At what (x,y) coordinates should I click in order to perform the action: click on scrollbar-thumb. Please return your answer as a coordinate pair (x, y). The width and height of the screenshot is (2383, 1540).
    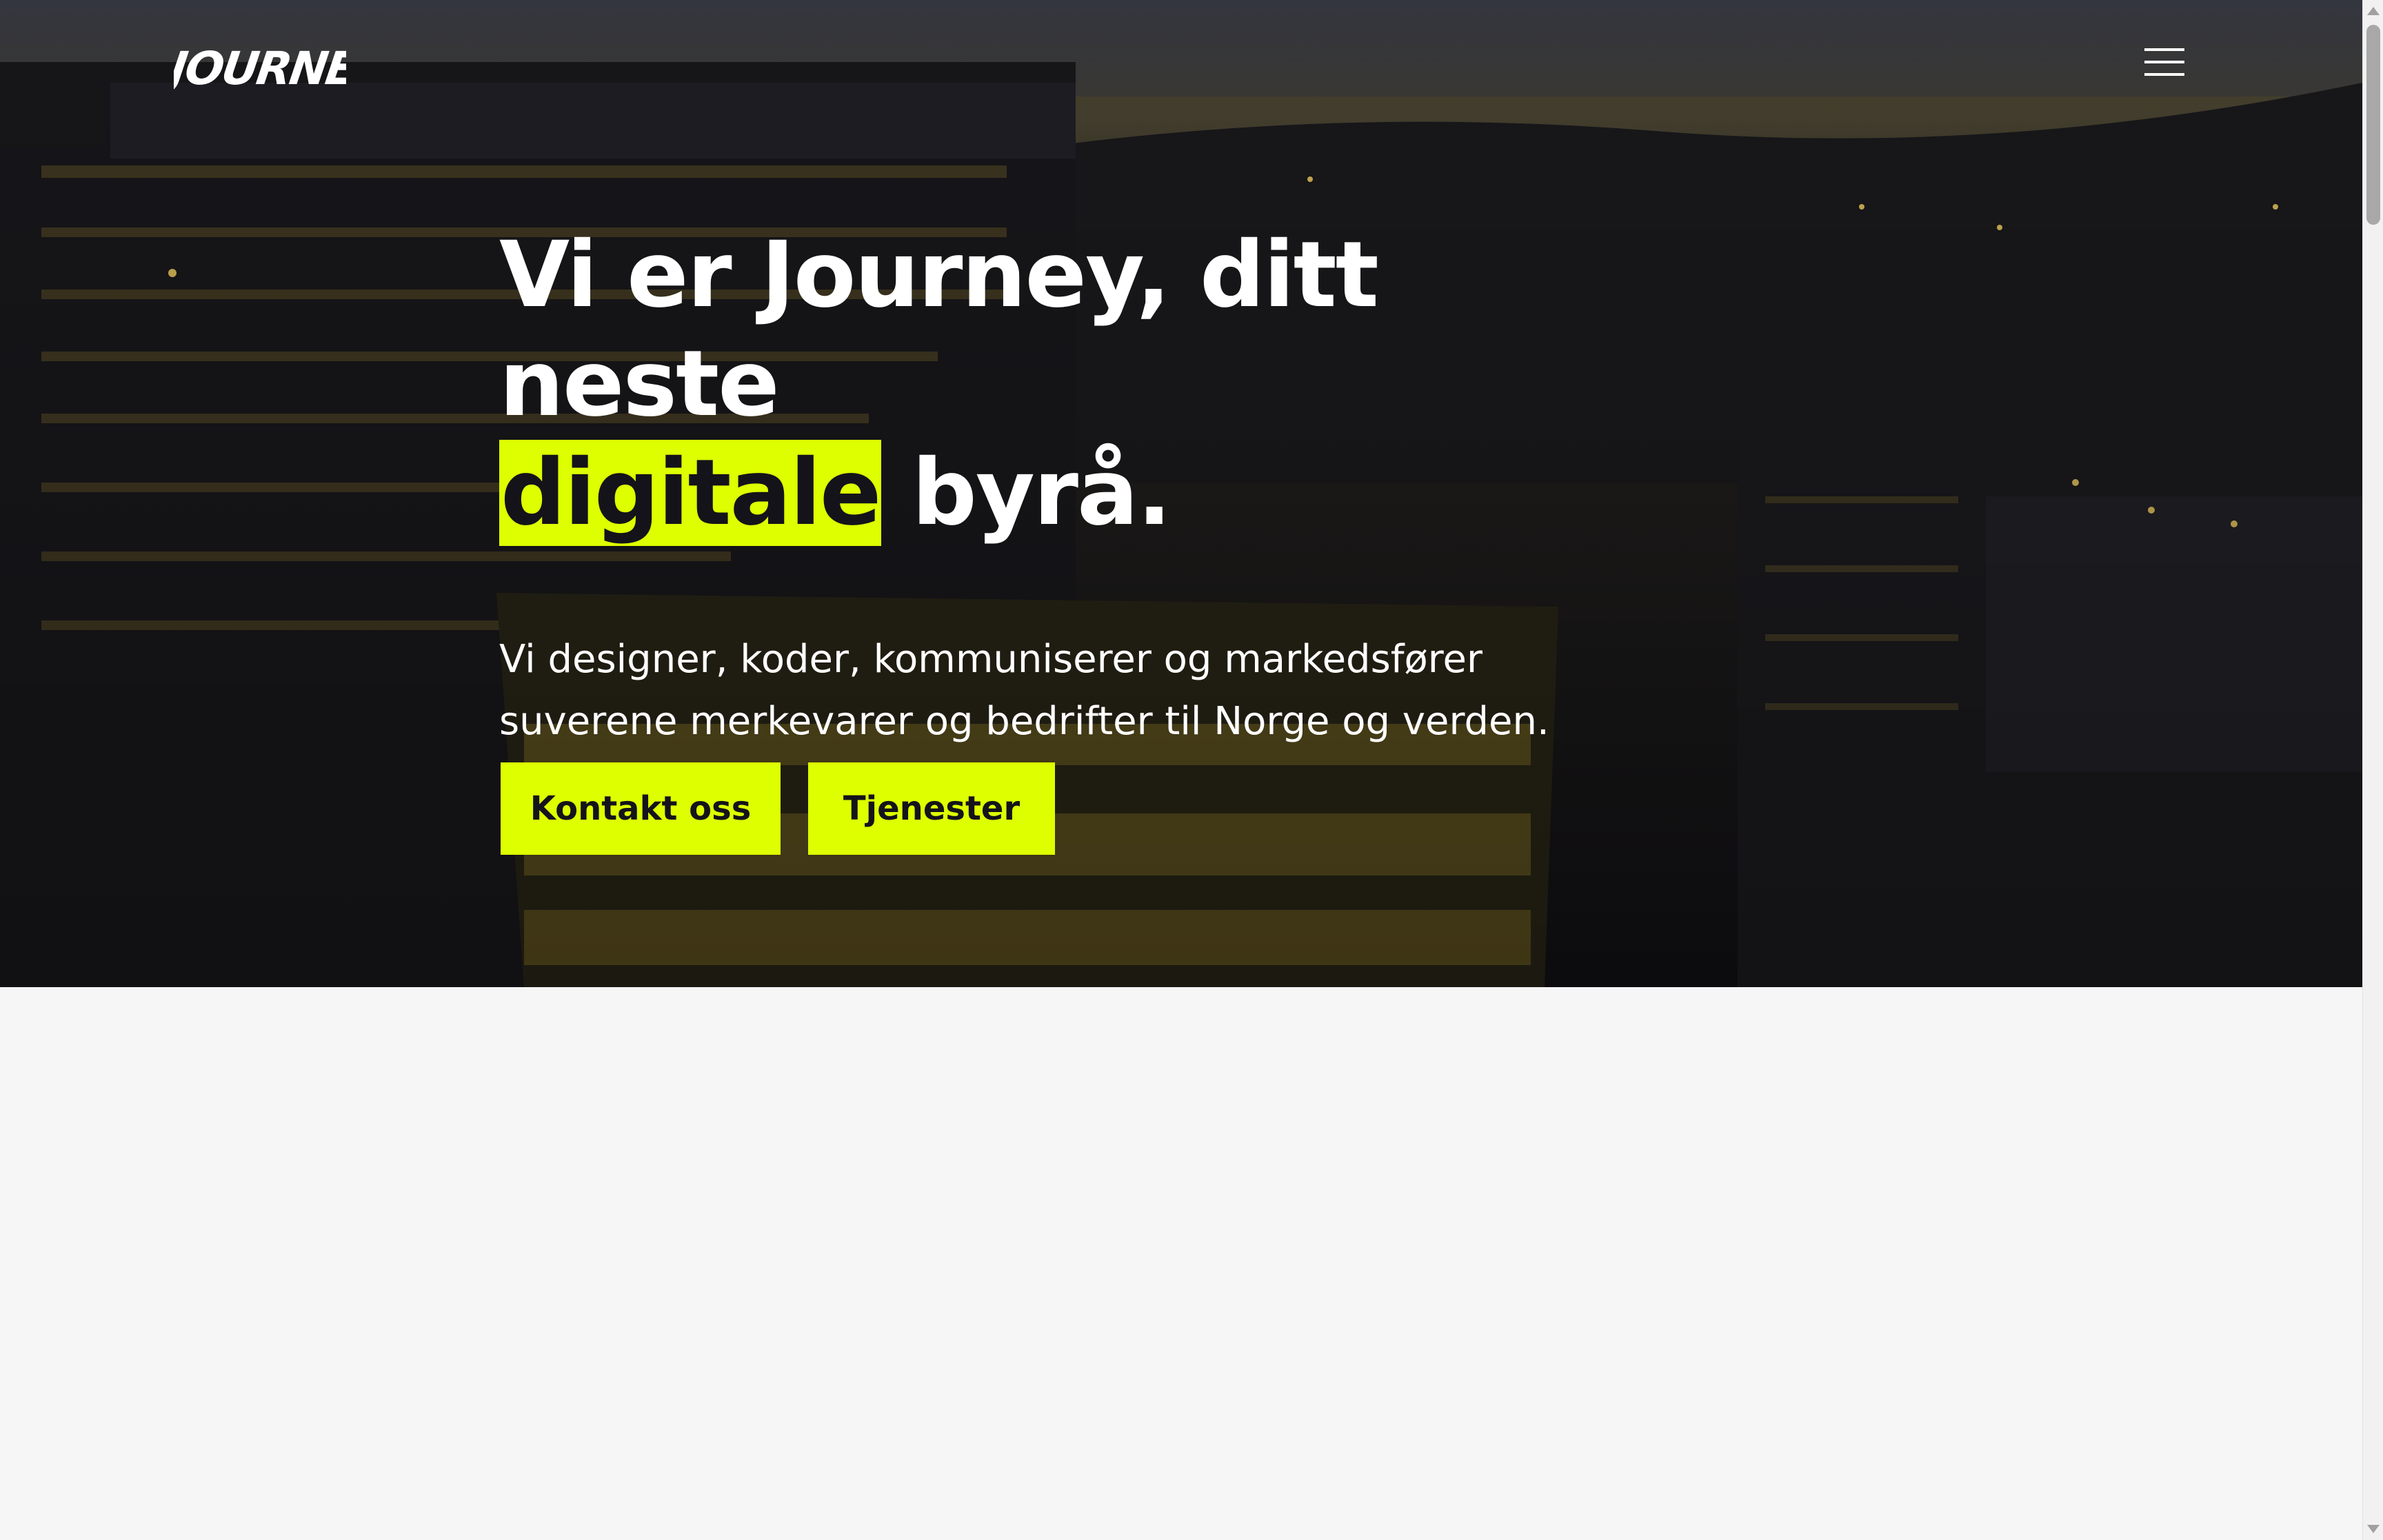
    Looking at the image, I should click on (2373, 125).